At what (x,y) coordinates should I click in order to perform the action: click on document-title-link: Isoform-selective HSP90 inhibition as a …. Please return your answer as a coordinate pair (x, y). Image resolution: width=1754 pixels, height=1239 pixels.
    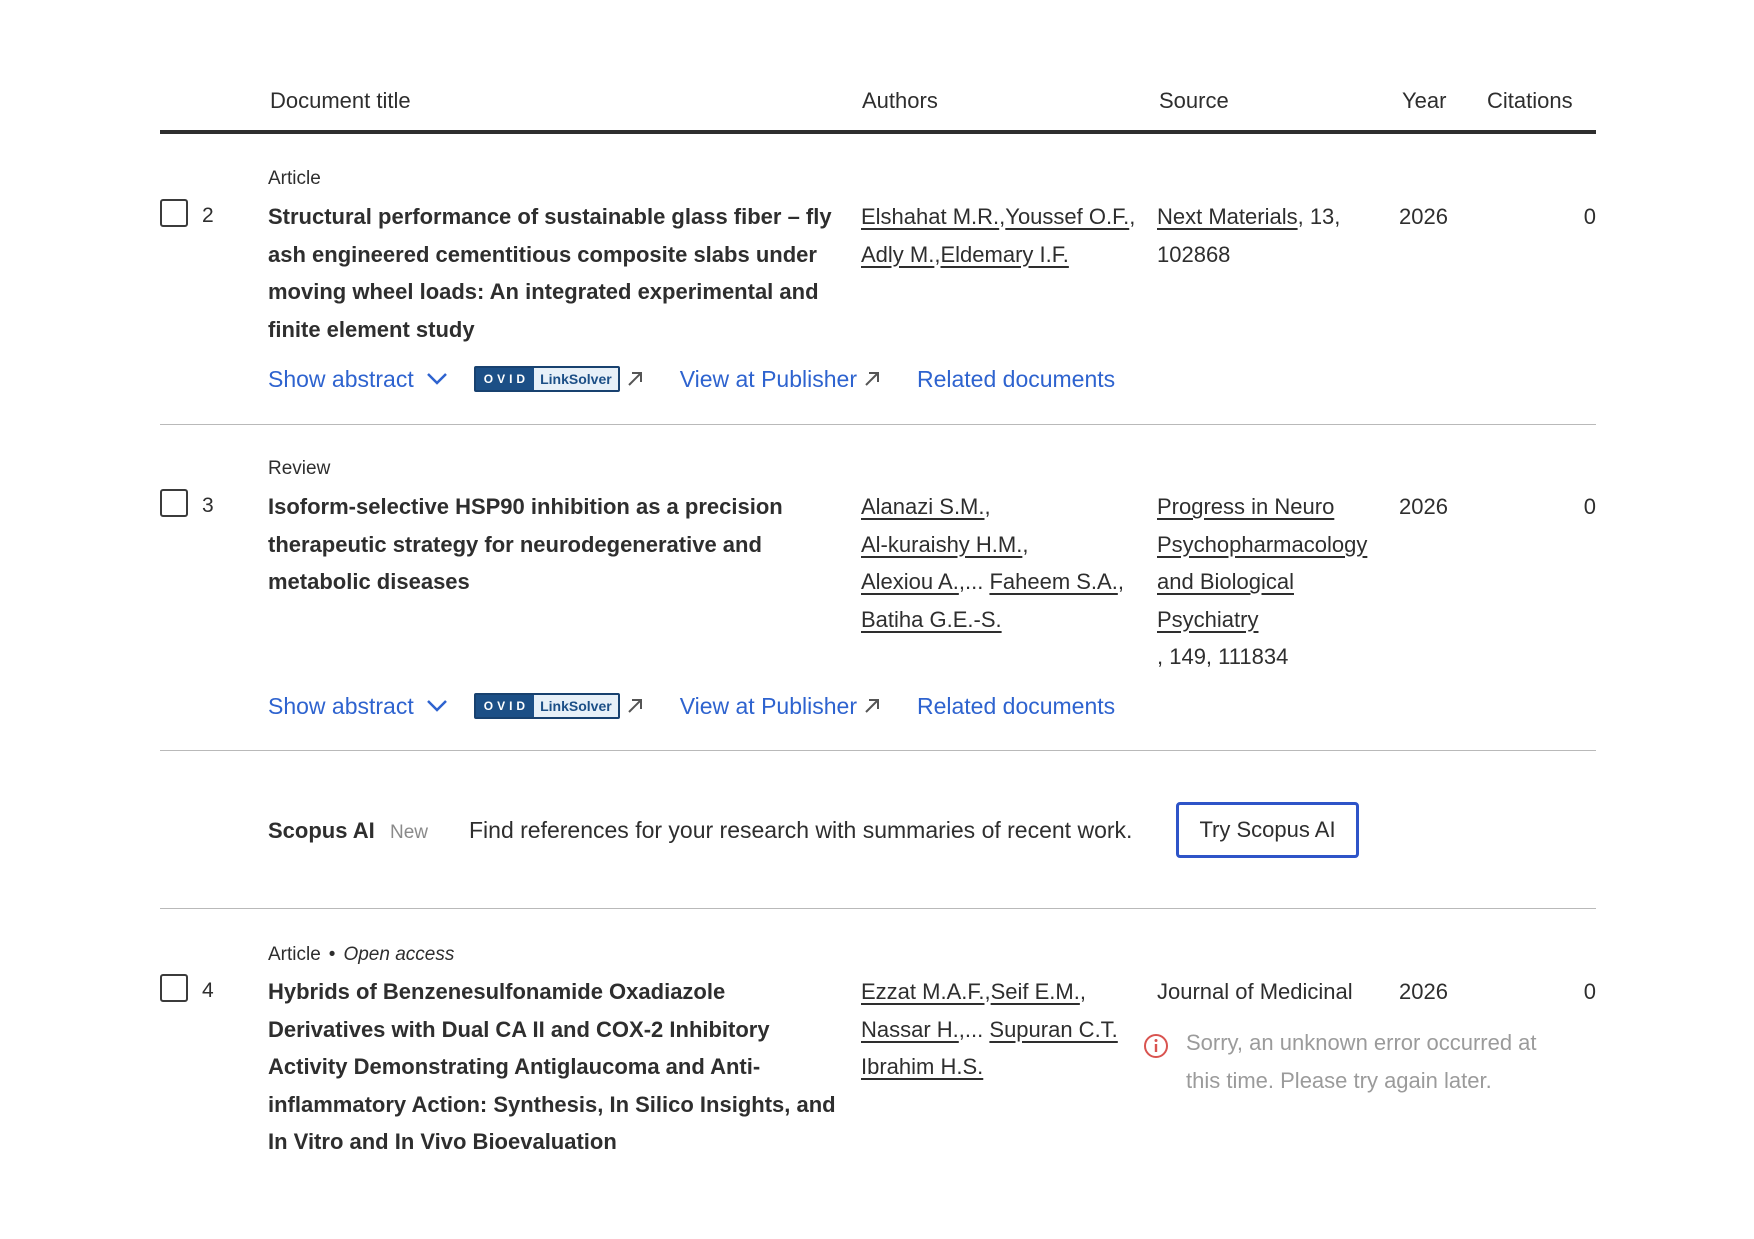
    Looking at the image, I should click on (555, 544).